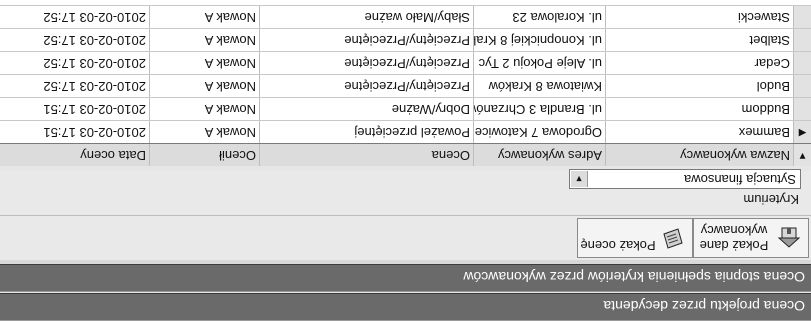 Image resolution: width=811 pixels, height=321 pixels. What do you see at coordinates (366, 109) in the screenshot?
I see `rating-cell: Dobry/Ważne` at bounding box center [366, 109].